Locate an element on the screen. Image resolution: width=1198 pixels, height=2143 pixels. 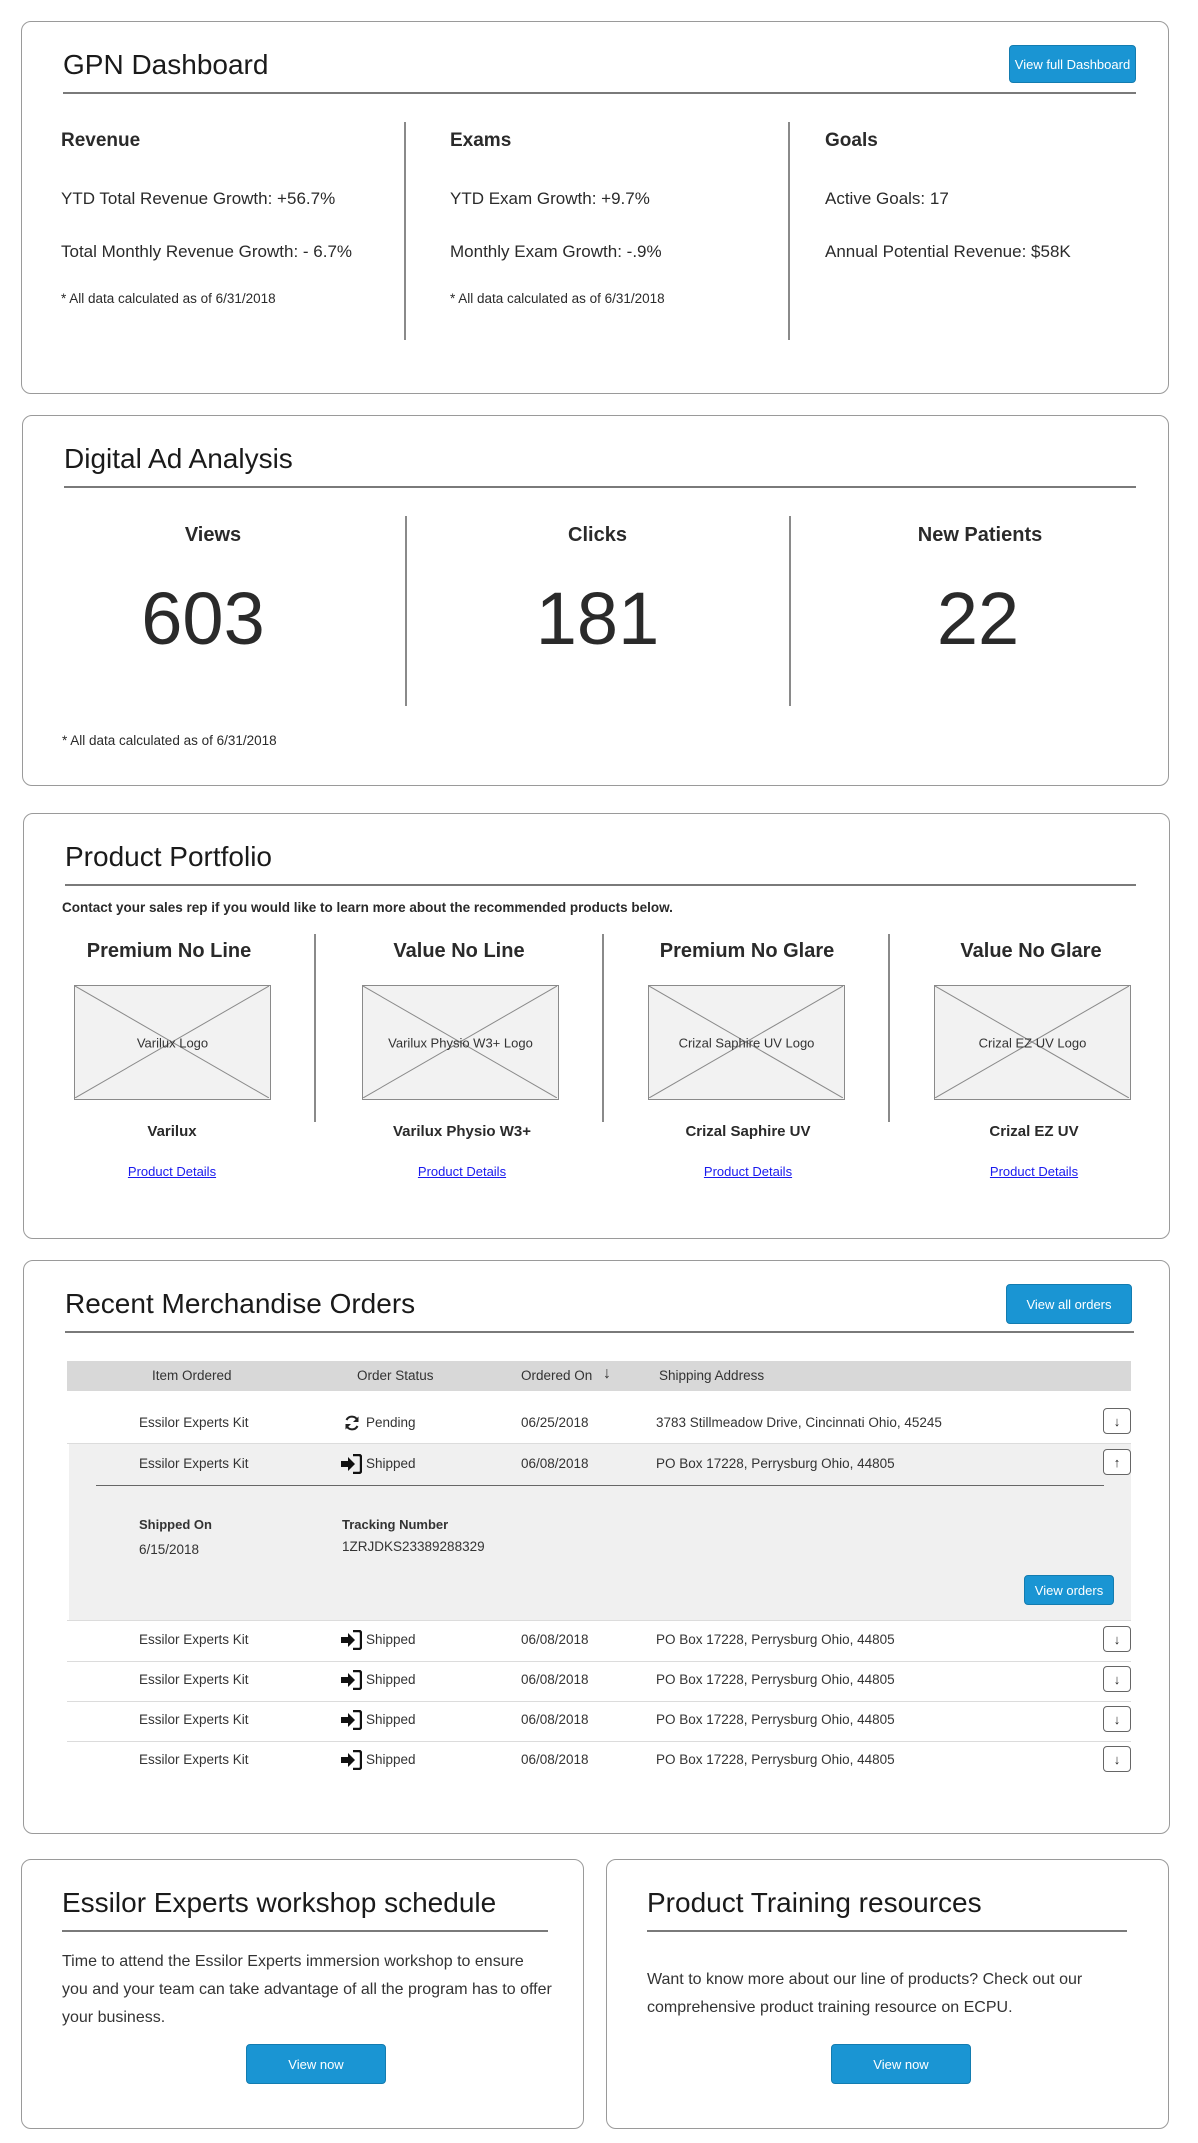
varilux-logo-placeholder: Varilux Logo is located at coordinates (172, 1042).